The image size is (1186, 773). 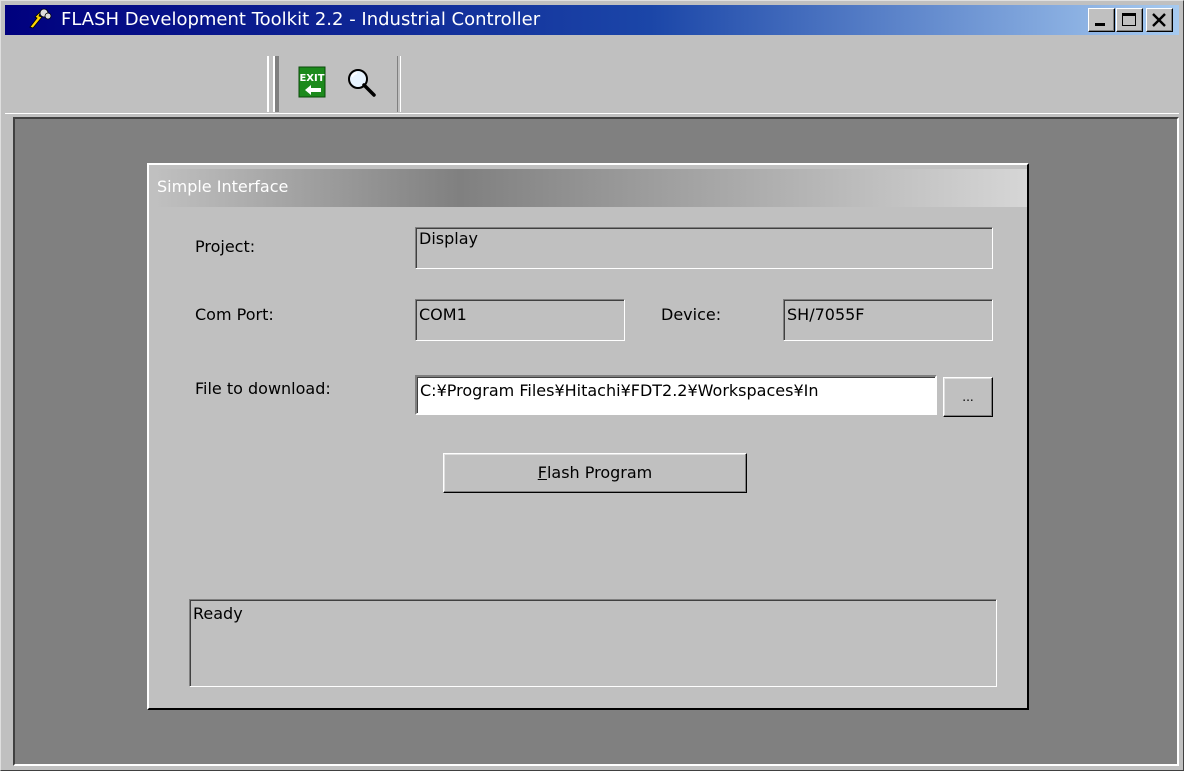 What do you see at coordinates (592, 75) in the screenshot?
I see `toolbar` at bounding box center [592, 75].